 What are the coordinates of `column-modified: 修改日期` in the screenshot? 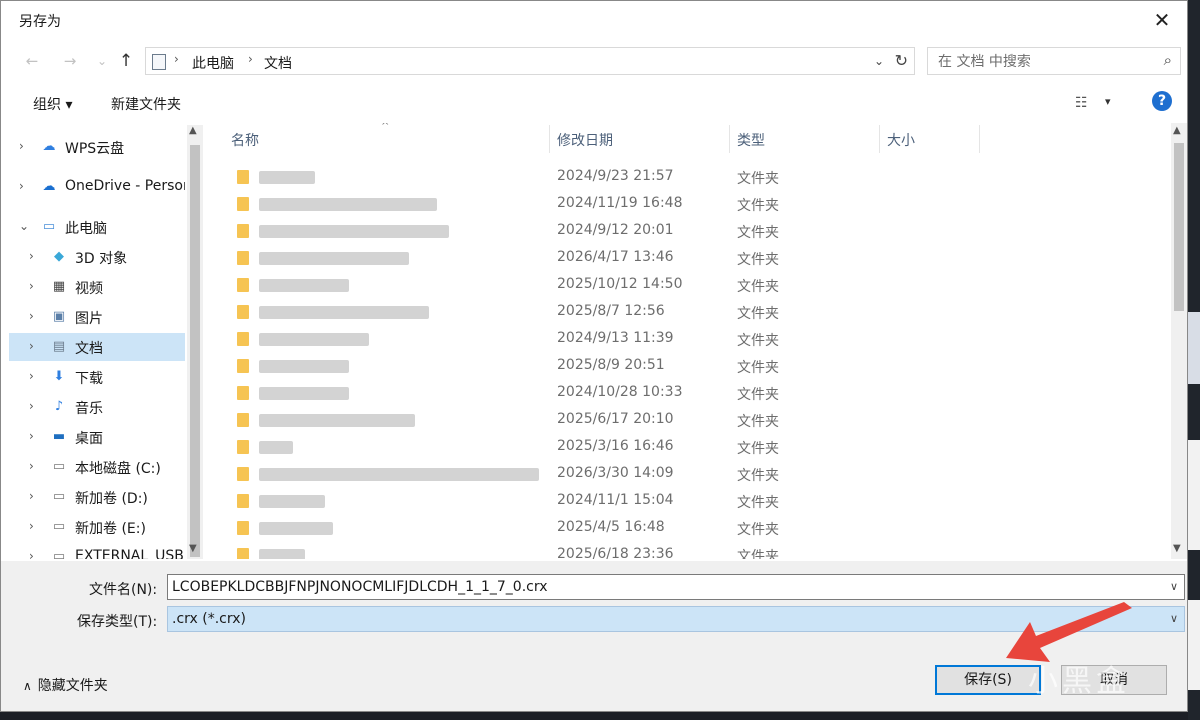 It's located at (585, 140).